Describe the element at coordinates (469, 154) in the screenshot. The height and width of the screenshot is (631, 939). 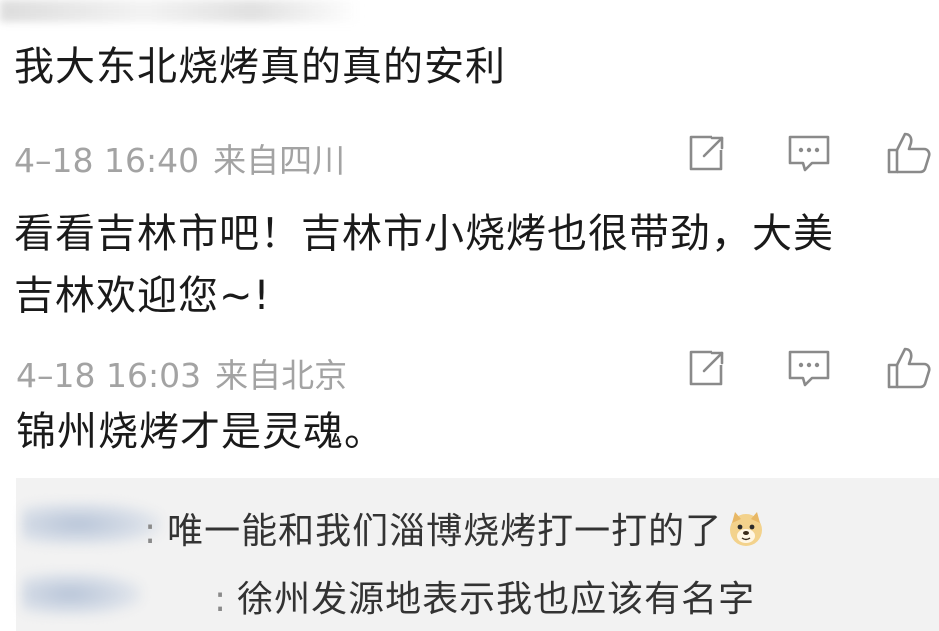
I see `comment-meta-row: 4–18 16:40 来自四川` at that location.